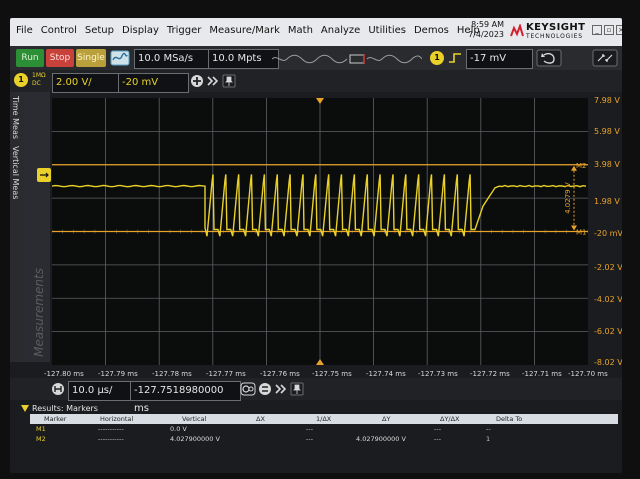 The image size is (640, 479). Describe the element at coordinates (487, 24) in the screenshot. I see `time-text: 8:59 AM` at that location.